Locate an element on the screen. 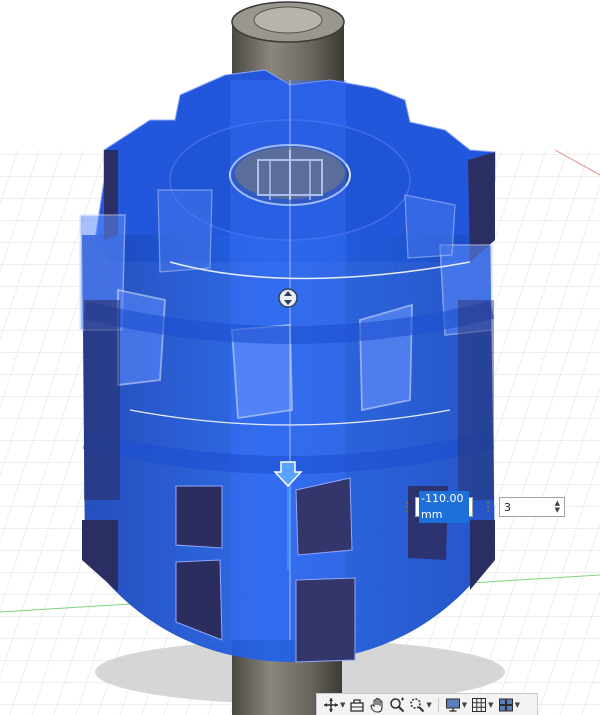  distance-input: -110.00 mm is located at coordinates (444, 507).